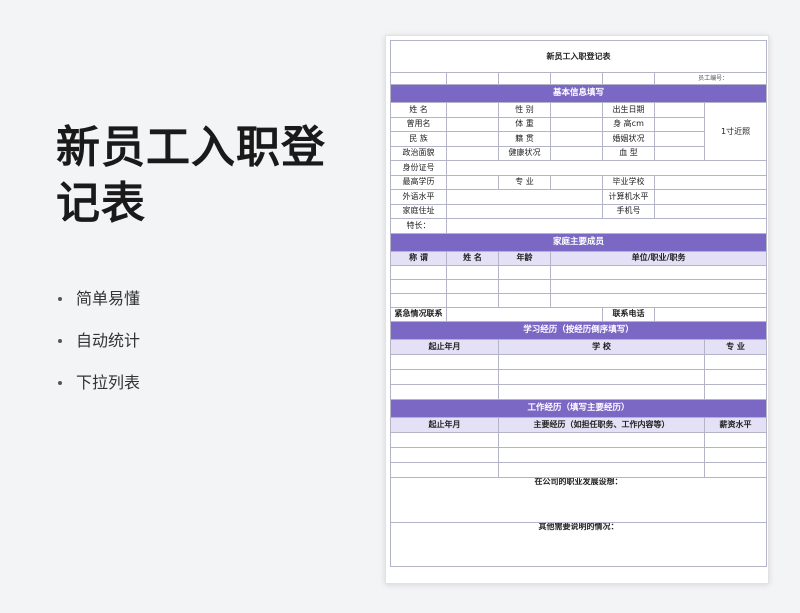  What do you see at coordinates (735, 346) in the screenshot?
I see `header-study-major: 专 业` at bounding box center [735, 346].